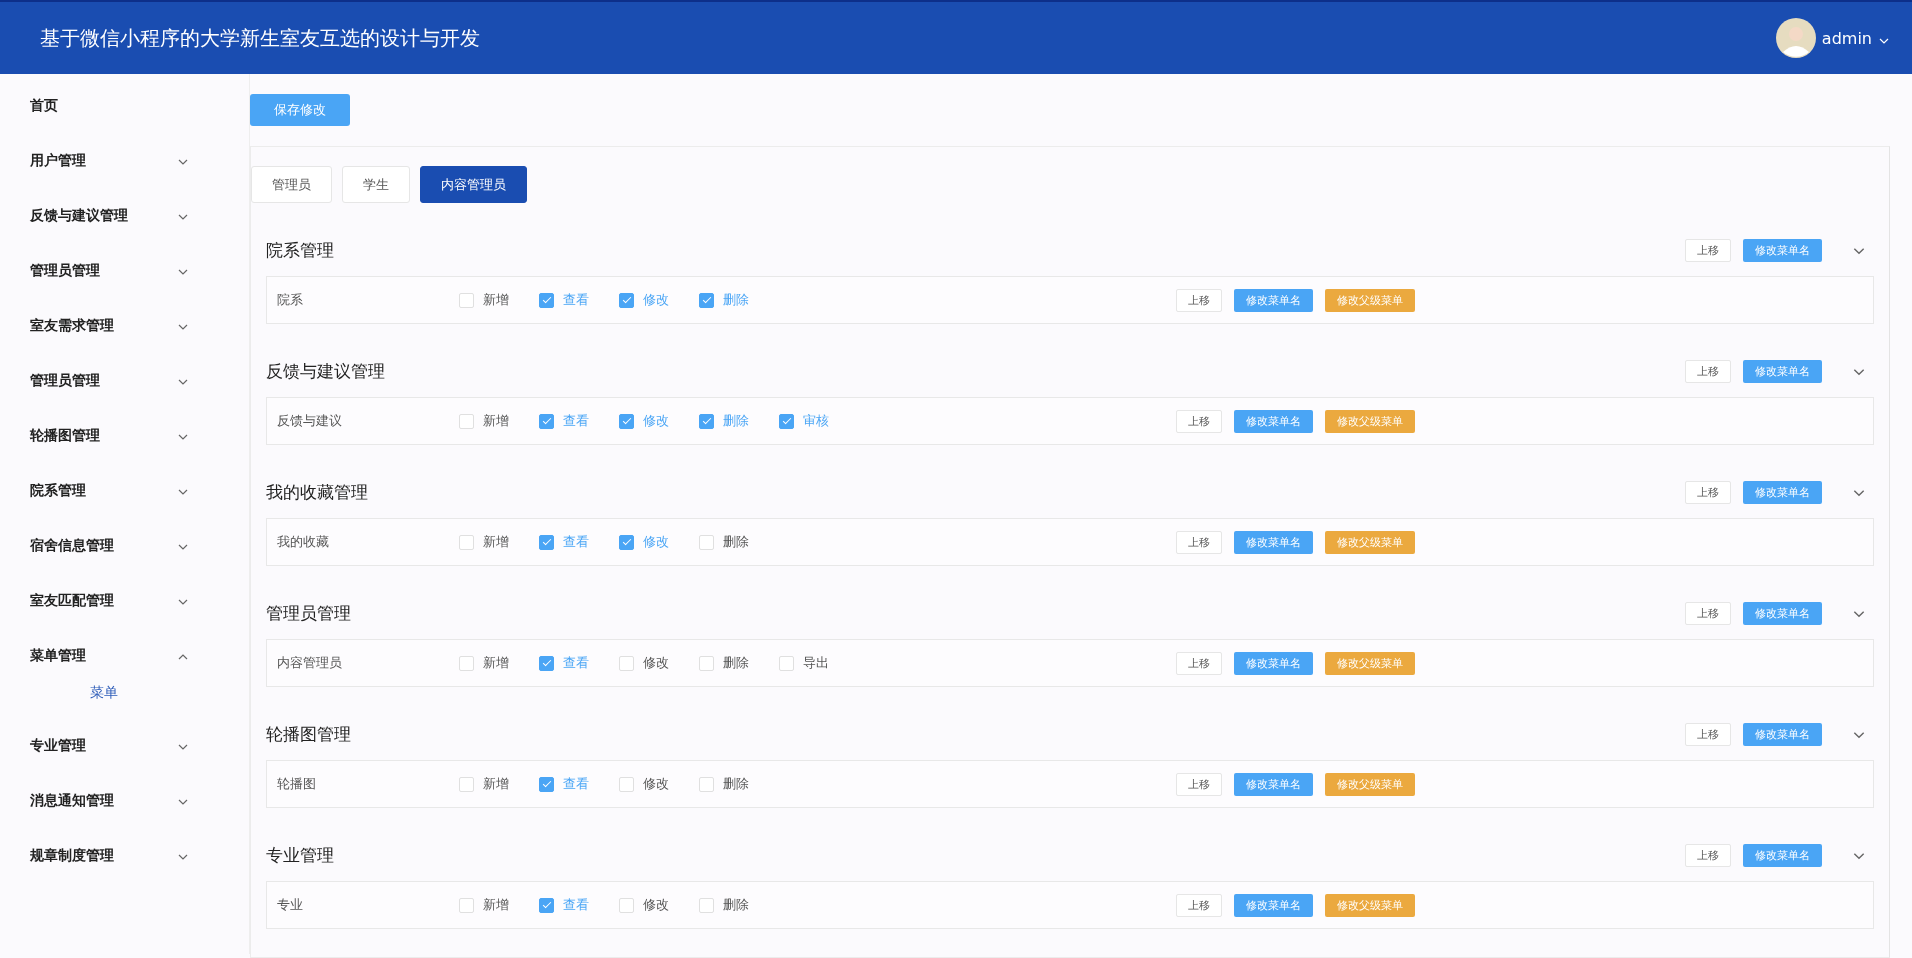 This screenshot has width=1912, height=958. I want to click on menu-name: 院系, so click(290, 300).